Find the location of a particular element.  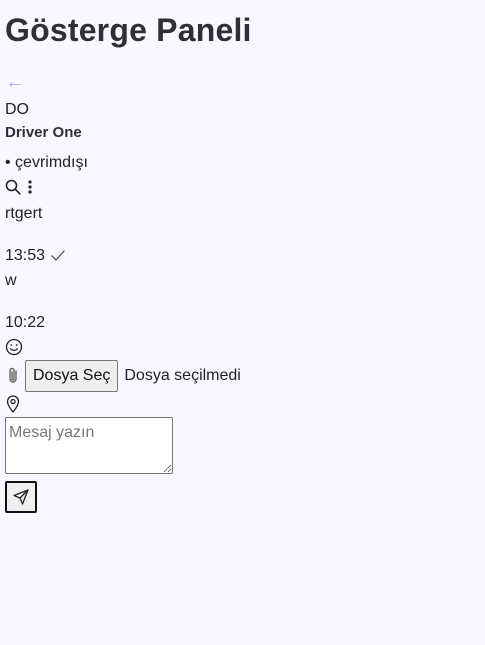

page-title: Gösterge Paneli is located at coordinates (128, 30).